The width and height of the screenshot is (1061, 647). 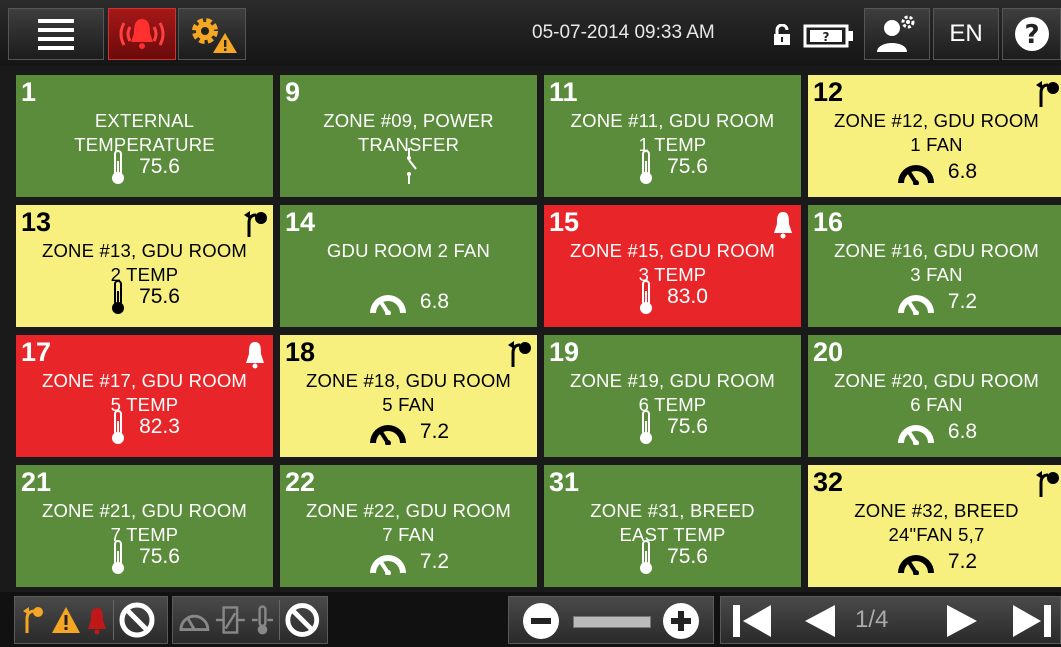 What do you see at coordinates (897, 34) in the screenshot?
I see `user-settings-button` at bounding box center [897, 34].